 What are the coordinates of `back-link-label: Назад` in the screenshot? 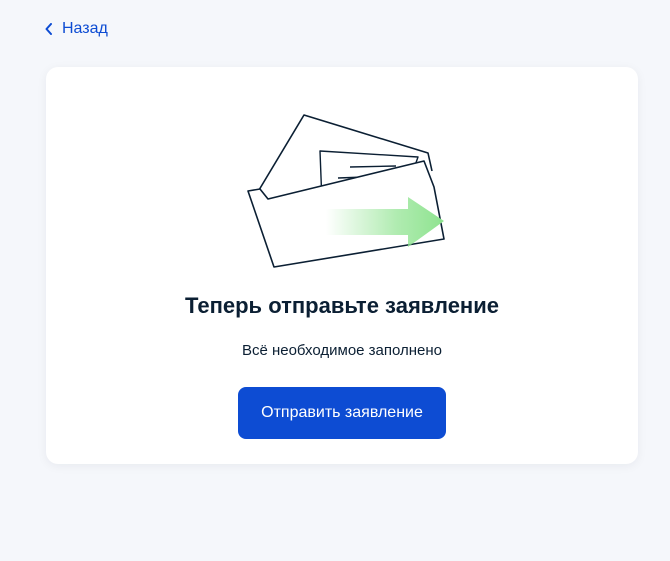 It's located at (85, 28).